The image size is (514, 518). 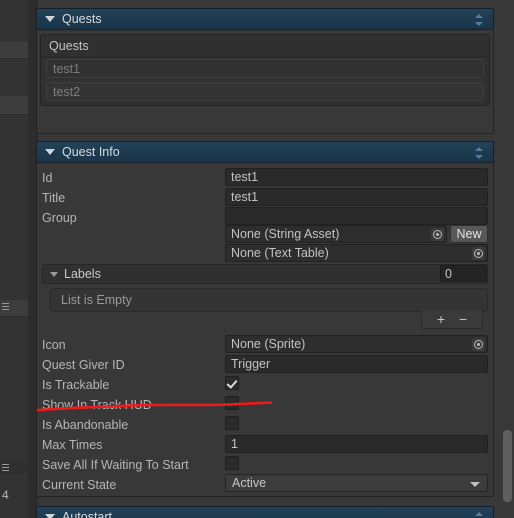 What do you see at coordinates (356, 177) in the screenshot?
I see `field-id: test1` at bounding box center [356, 177].